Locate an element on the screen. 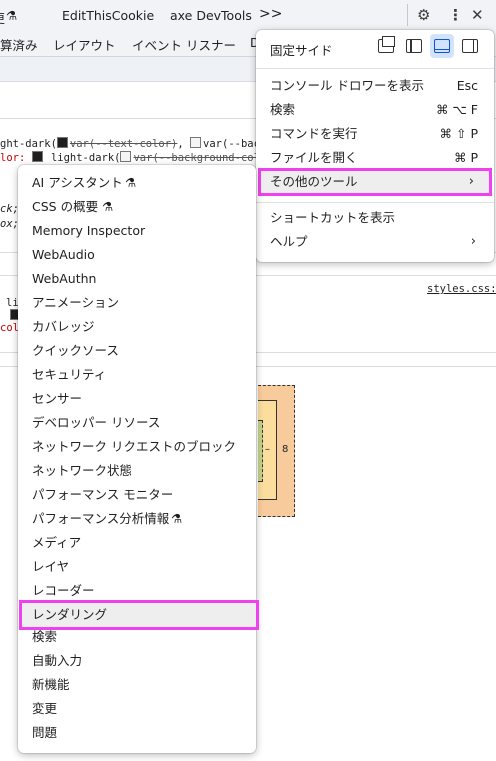  undock-icon is located at coordinates (386, 44).